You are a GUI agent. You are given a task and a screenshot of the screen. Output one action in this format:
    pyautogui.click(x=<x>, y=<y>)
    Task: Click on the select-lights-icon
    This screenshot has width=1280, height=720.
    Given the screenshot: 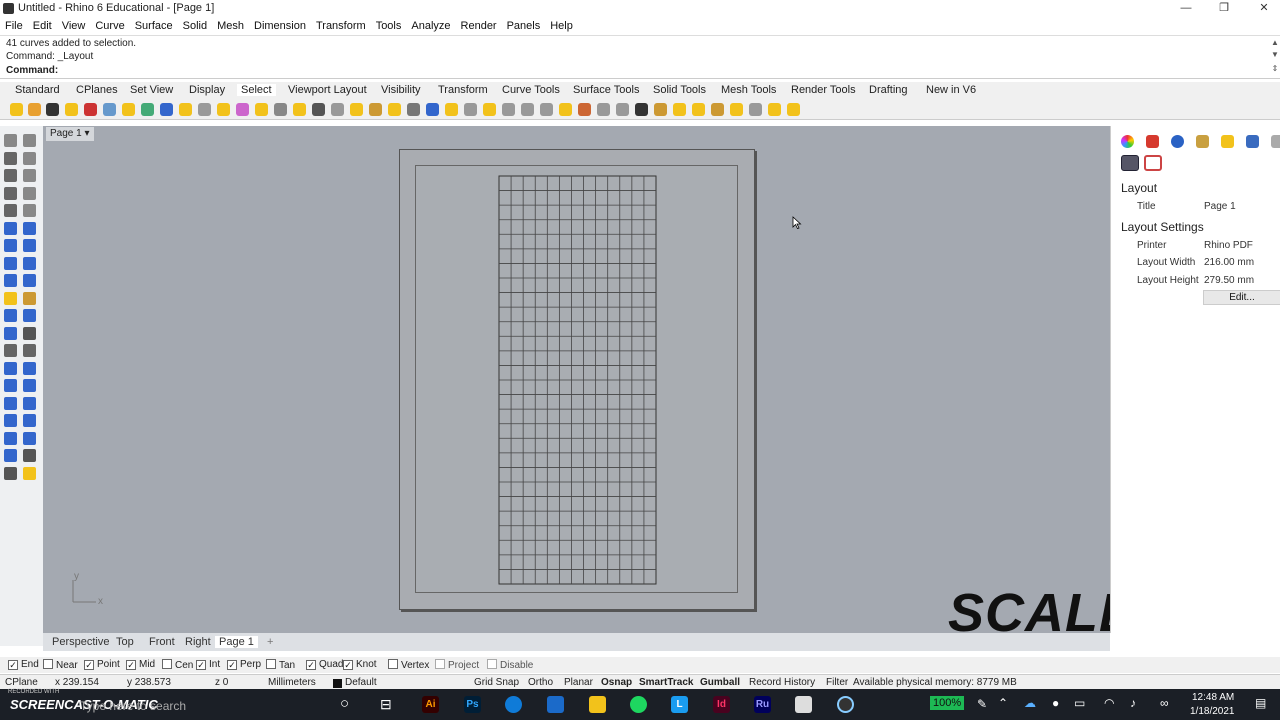 What is the action you would take?
    pyautogui.click(x=166, y=109)
    